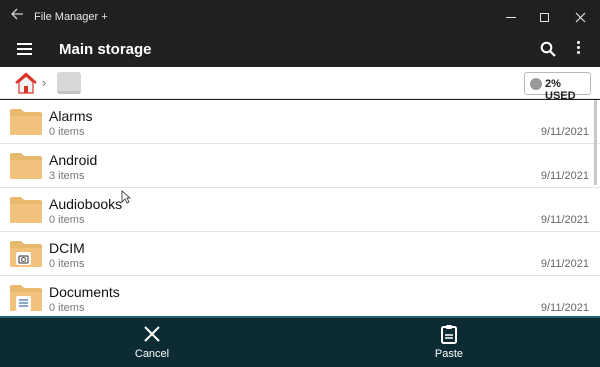 The height and width of the screenshot is (367, 600). Describe the element at coordinates (449, 354) in the screenshot. I see `paste-label: Paste` at that location.